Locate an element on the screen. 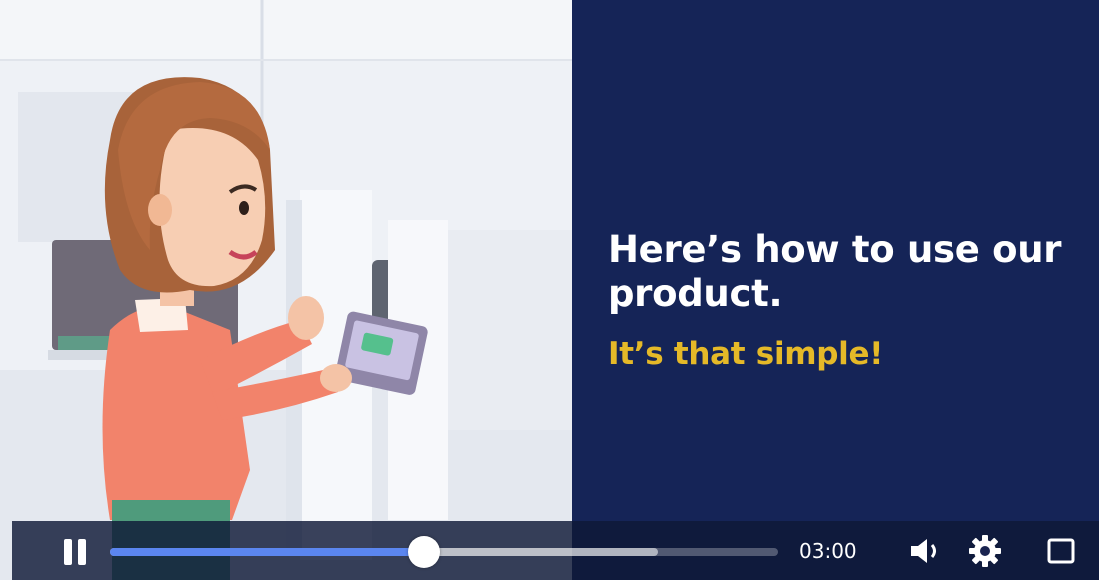 The height and width of the screenshot is (580, 1099). fullscreen-button is located at coordinates (1061, 551).